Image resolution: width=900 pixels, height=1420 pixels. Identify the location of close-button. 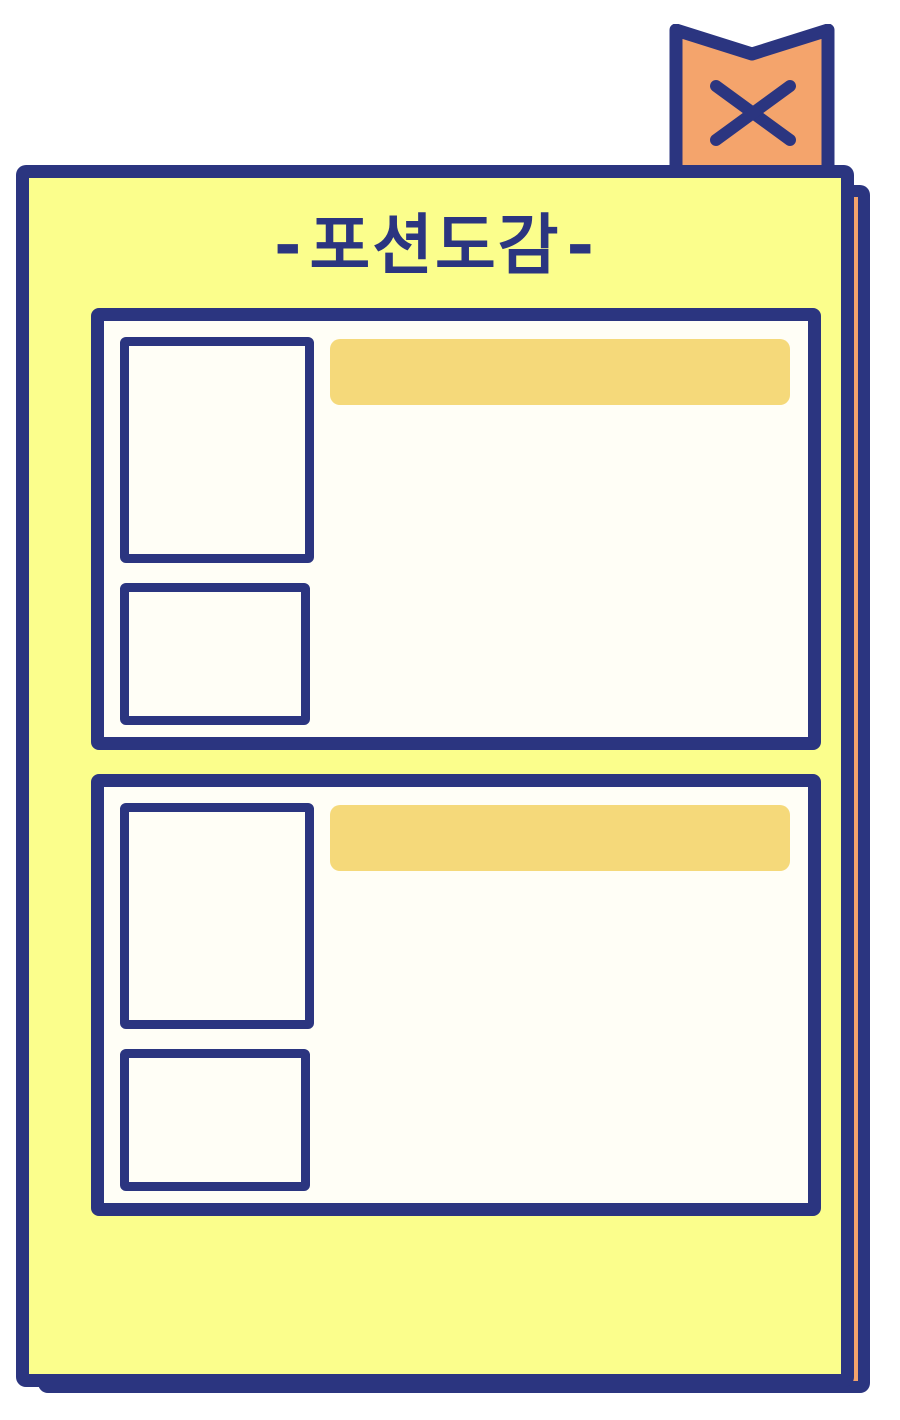
(752, 104).